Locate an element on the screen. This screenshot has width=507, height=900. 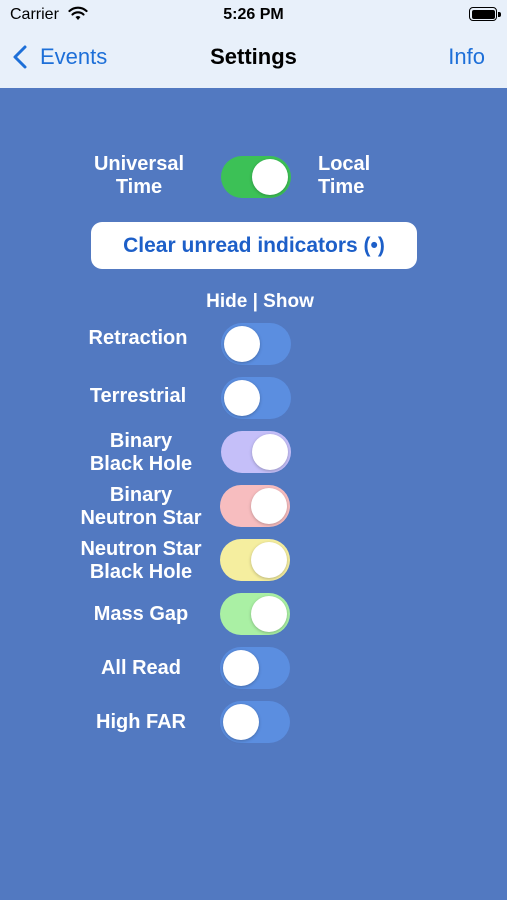
navigation-bar: Events Settings Info is located at coordinates (253, 59).